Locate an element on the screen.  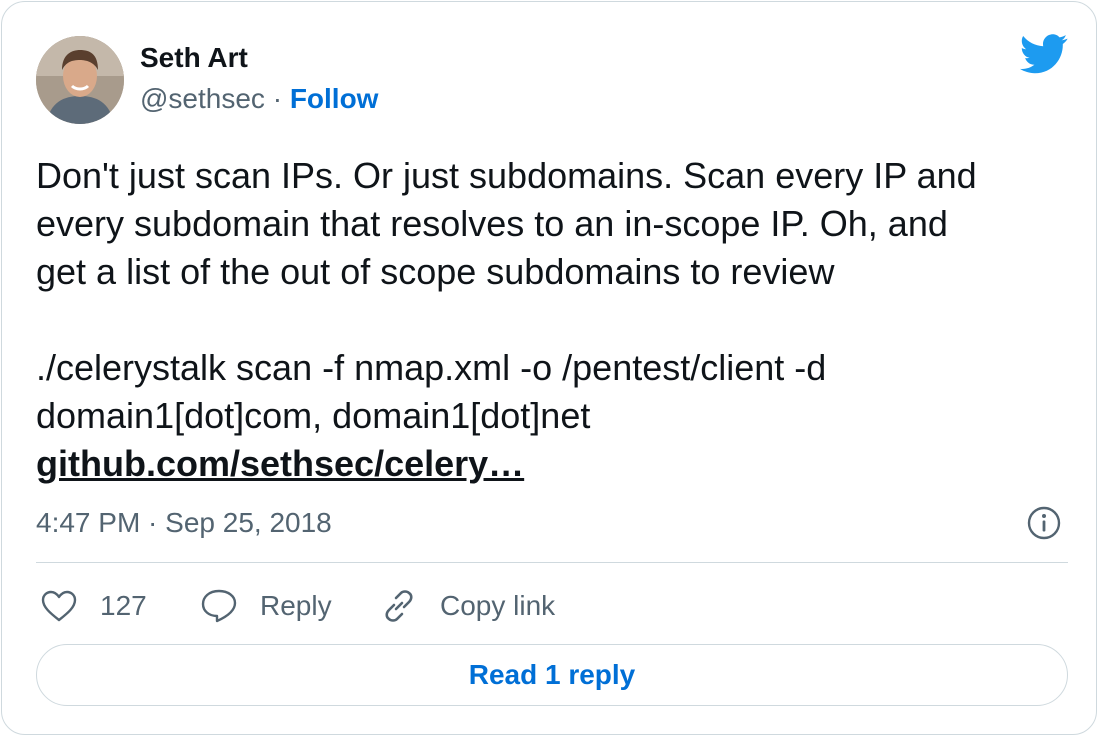
reply-button: Reply is located at coordinates (266, 606).